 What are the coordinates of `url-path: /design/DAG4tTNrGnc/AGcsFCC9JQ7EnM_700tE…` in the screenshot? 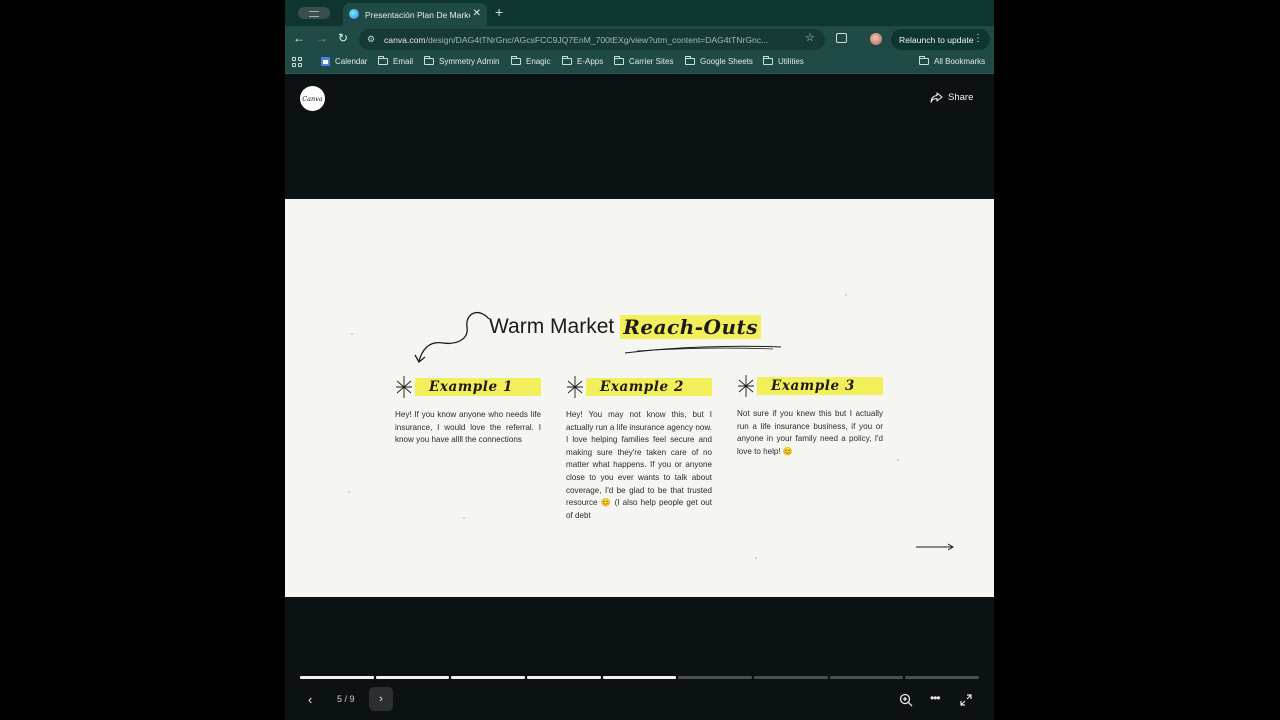 It's located at (597, 39).